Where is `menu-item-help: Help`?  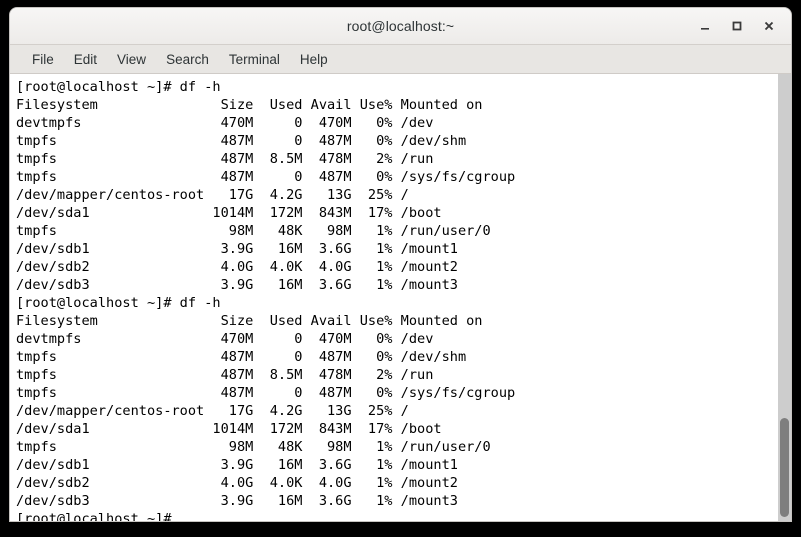 menu-item-help: Help is located at coordinates (314, 59).